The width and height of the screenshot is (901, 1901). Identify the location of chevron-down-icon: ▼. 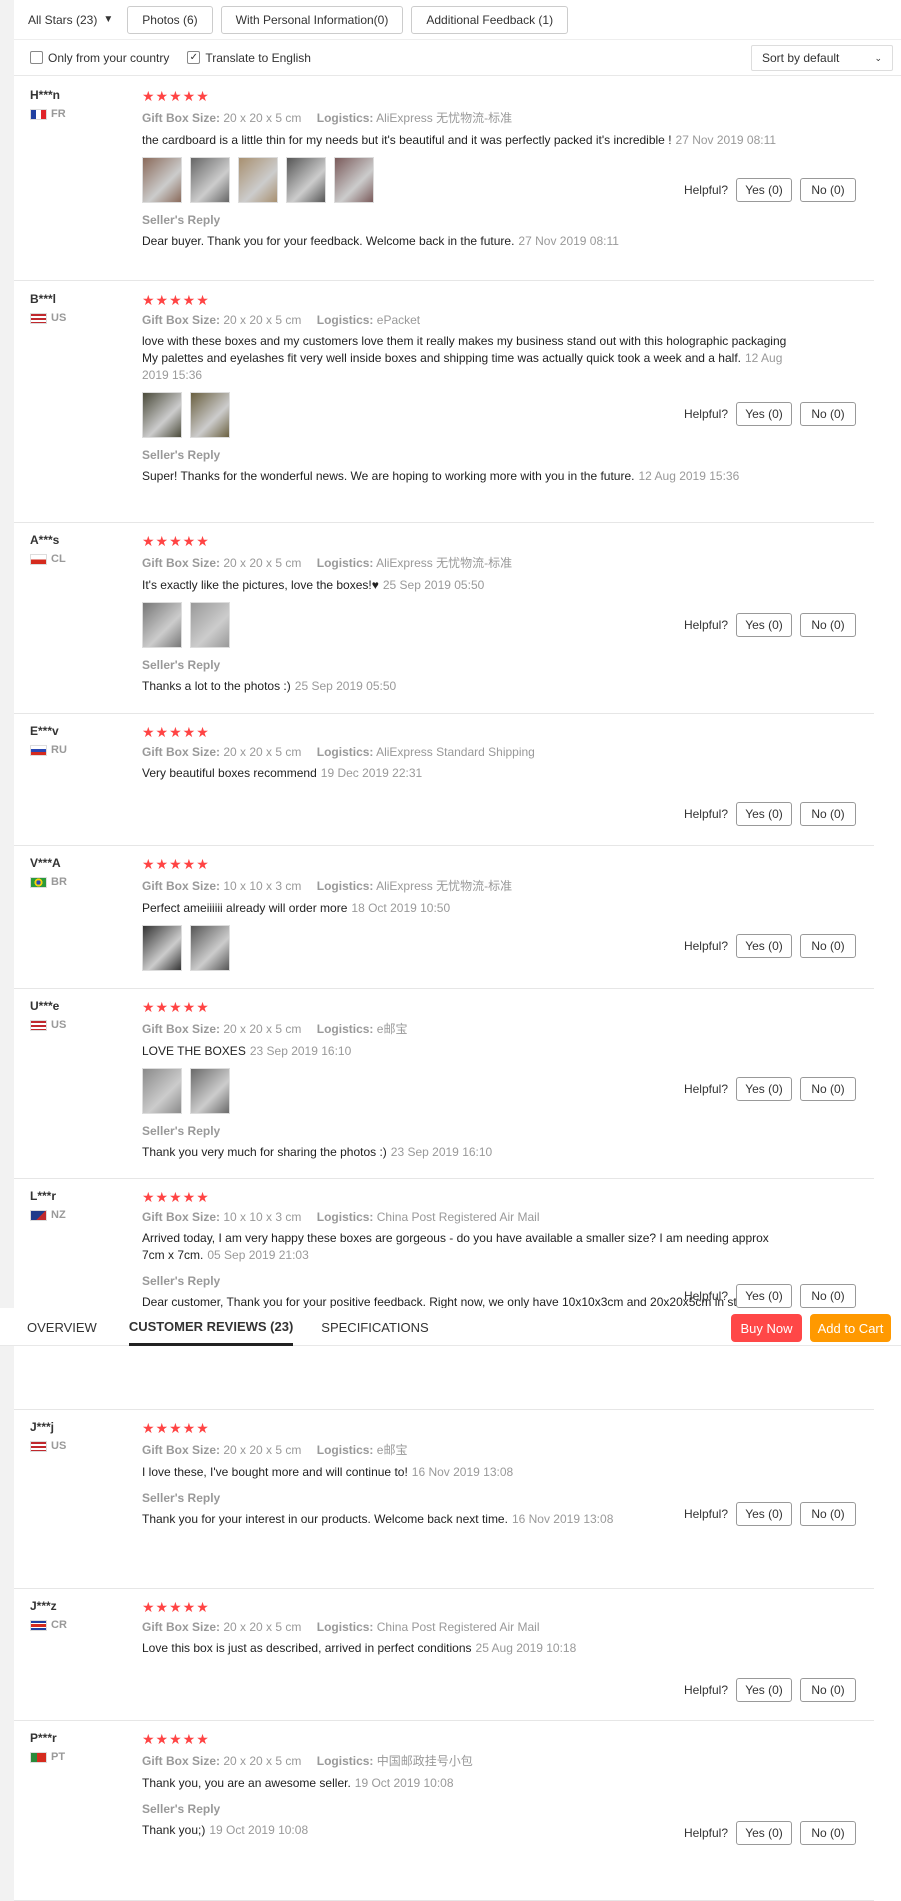
(108, 19).